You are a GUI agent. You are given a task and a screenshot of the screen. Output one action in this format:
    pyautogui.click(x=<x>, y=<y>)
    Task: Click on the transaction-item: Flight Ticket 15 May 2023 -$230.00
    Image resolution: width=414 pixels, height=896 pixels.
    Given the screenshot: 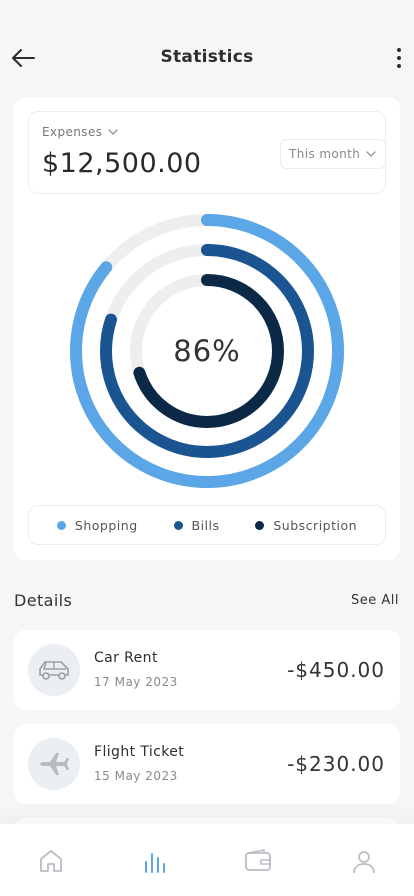 What is the action you would take?
    pyautogui.click(x=207, y=764)
    